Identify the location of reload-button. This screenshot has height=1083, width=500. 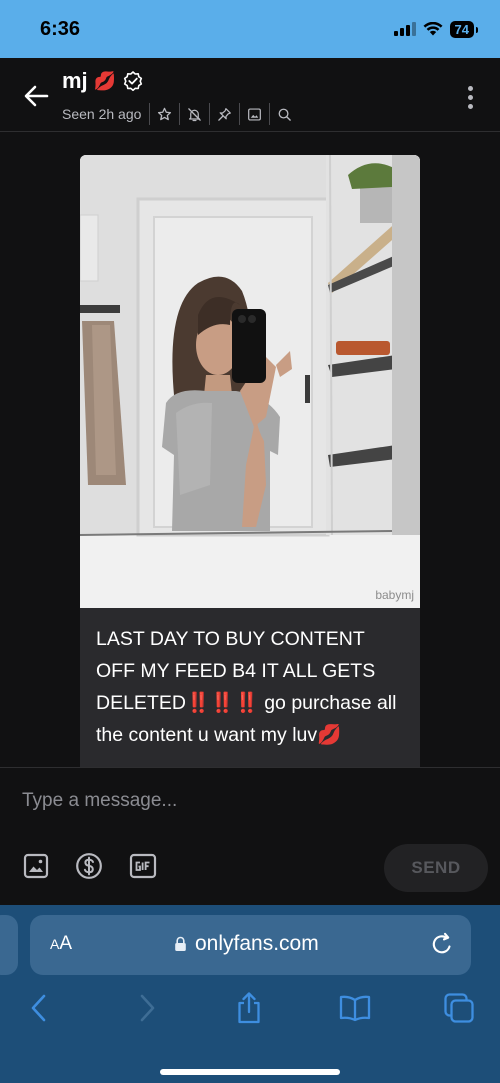
(442, 944).